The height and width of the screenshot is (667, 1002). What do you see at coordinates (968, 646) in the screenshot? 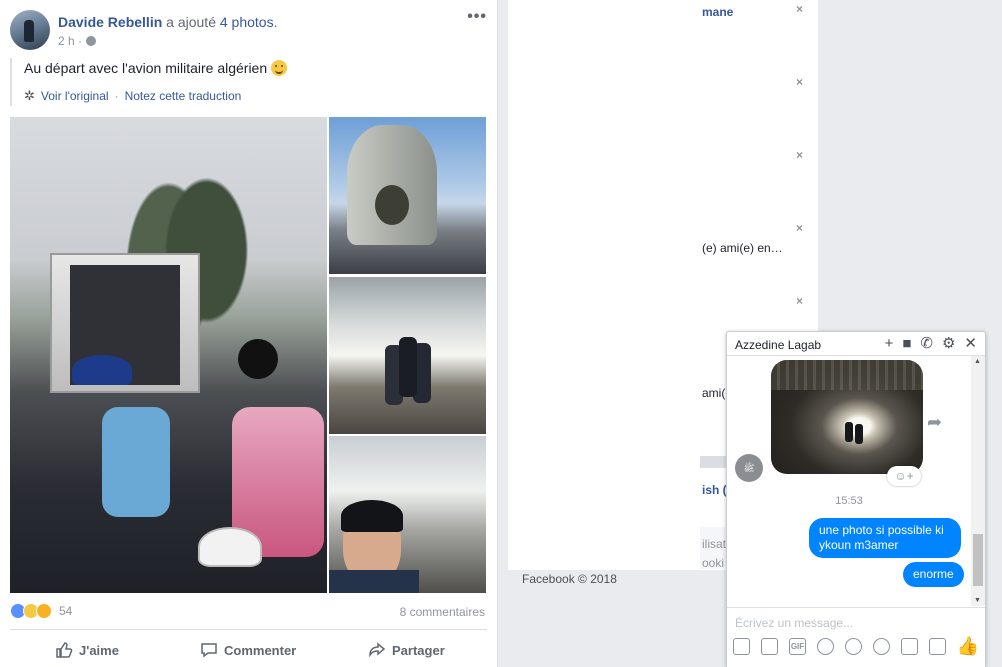
I see `send-like-icon: 👍` at bounding box center [968, 646].